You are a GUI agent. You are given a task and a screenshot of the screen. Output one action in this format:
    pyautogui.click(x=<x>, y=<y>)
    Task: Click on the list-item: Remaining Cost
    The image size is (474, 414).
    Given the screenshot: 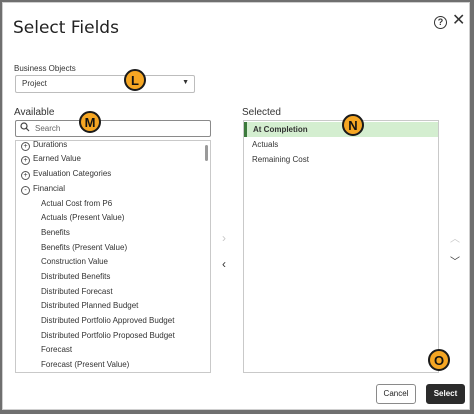 What is the action you would take?
    pyautogui.click(x=341, y=159)
    